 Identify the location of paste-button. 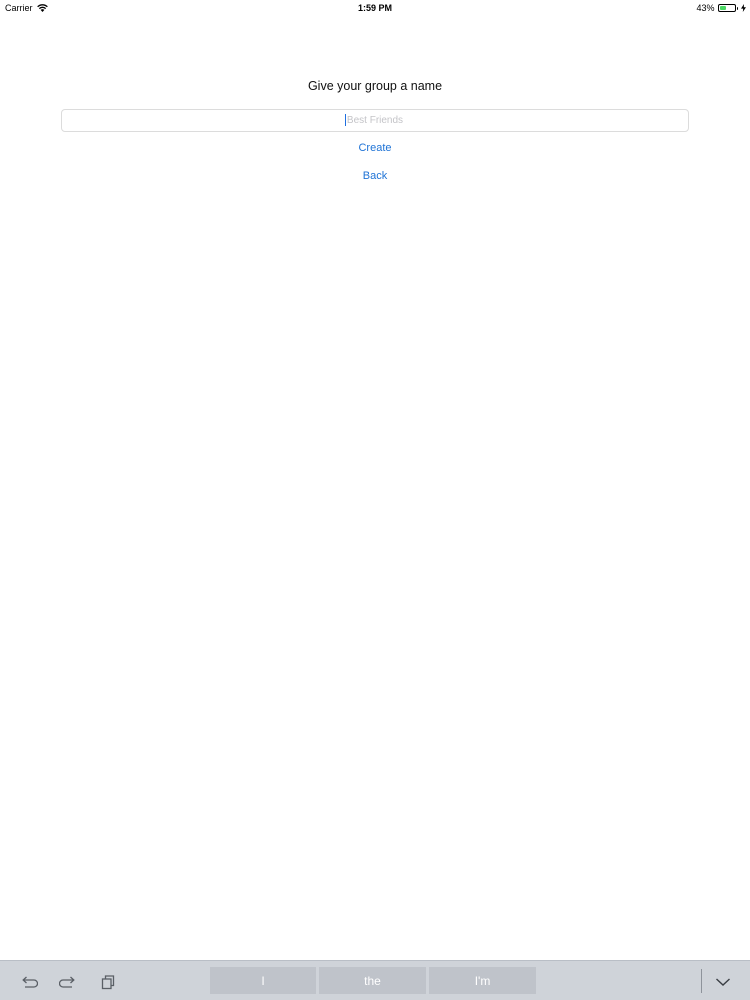
(108, 982).